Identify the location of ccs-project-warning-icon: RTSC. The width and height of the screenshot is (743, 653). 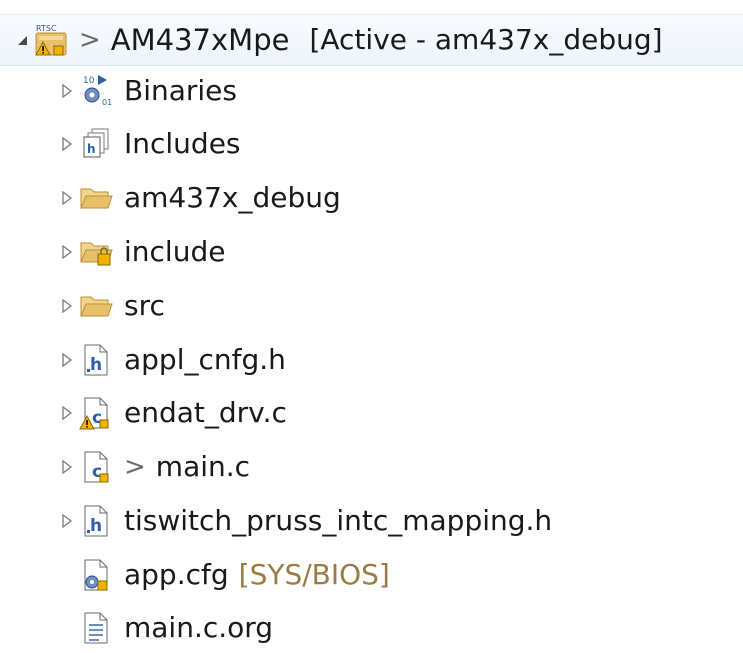
(51, 40).